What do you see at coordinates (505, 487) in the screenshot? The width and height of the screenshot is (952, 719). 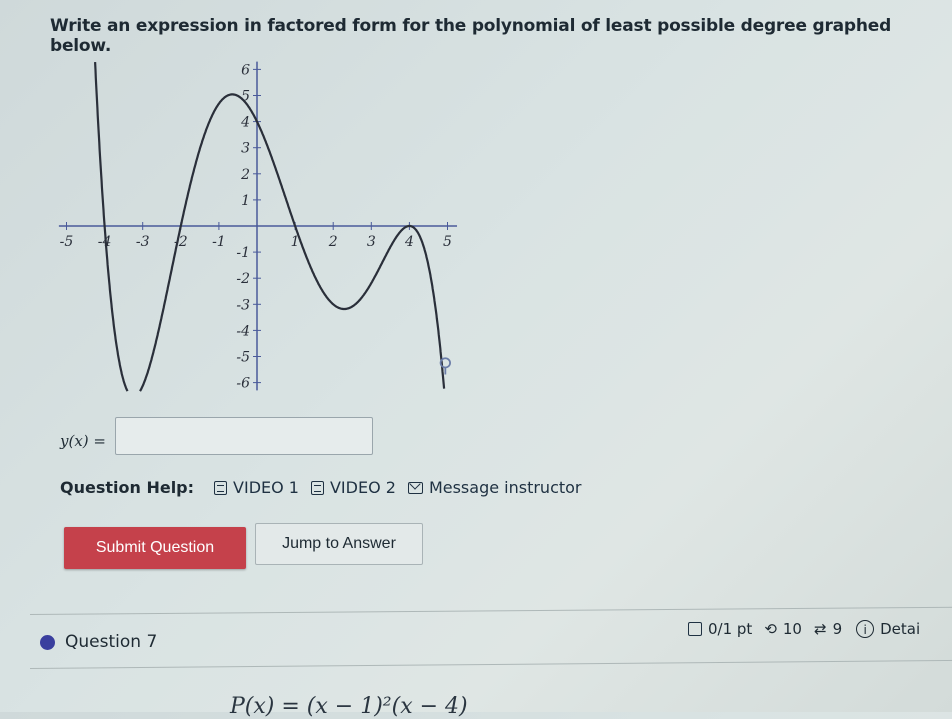 I see `message-instructor-label: Message instructor` at bounding box center [505, 487].